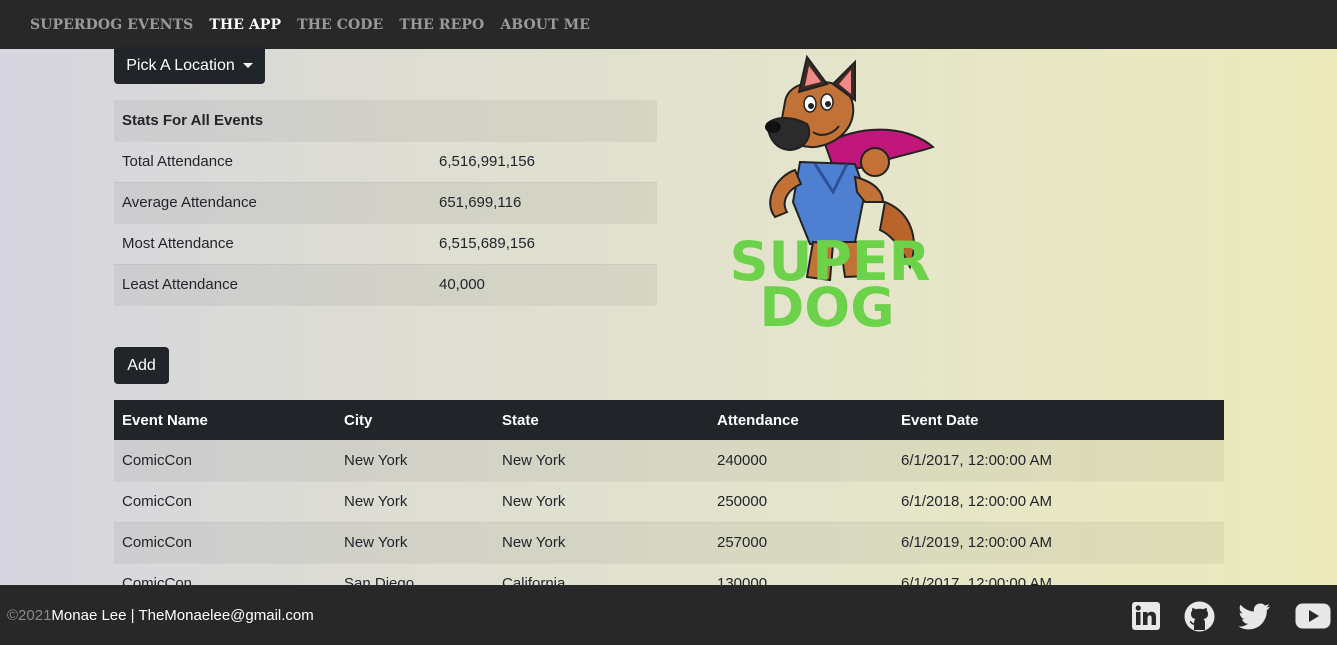  Describe the element at coordinates (826, 305) in the screenshot. I see `logo-text-dog: DOG` at that location.